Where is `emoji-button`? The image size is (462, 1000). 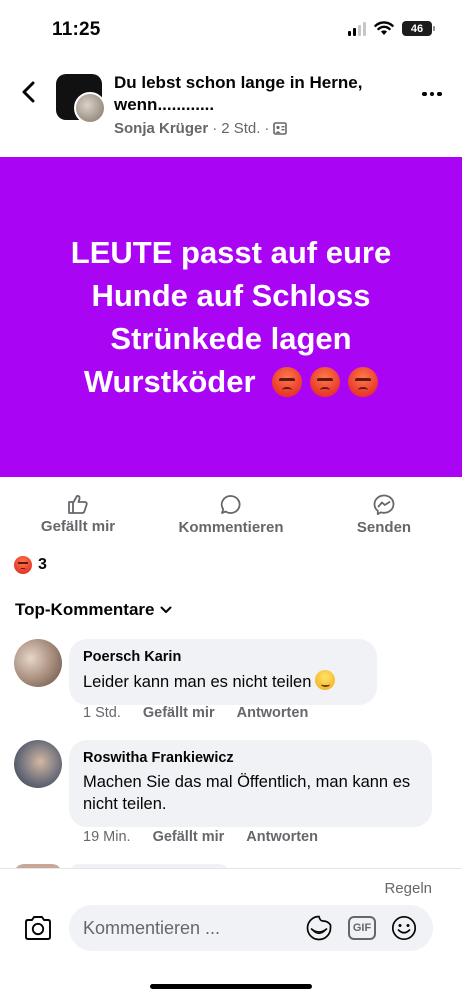 emoji-button is located at coordinates (404, 928).